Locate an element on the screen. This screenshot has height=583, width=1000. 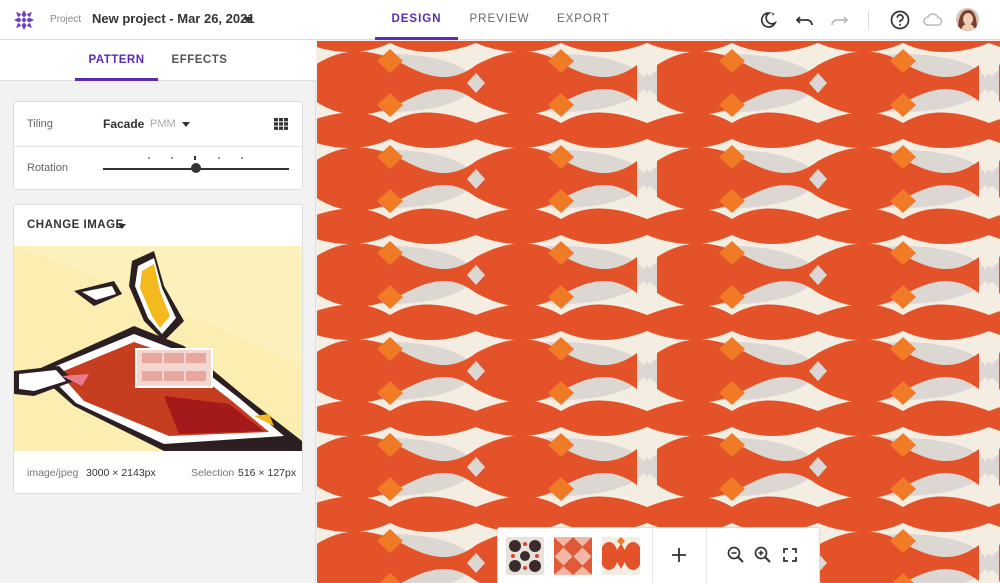
selection-label: Selection is located at coordinates (213, 473).